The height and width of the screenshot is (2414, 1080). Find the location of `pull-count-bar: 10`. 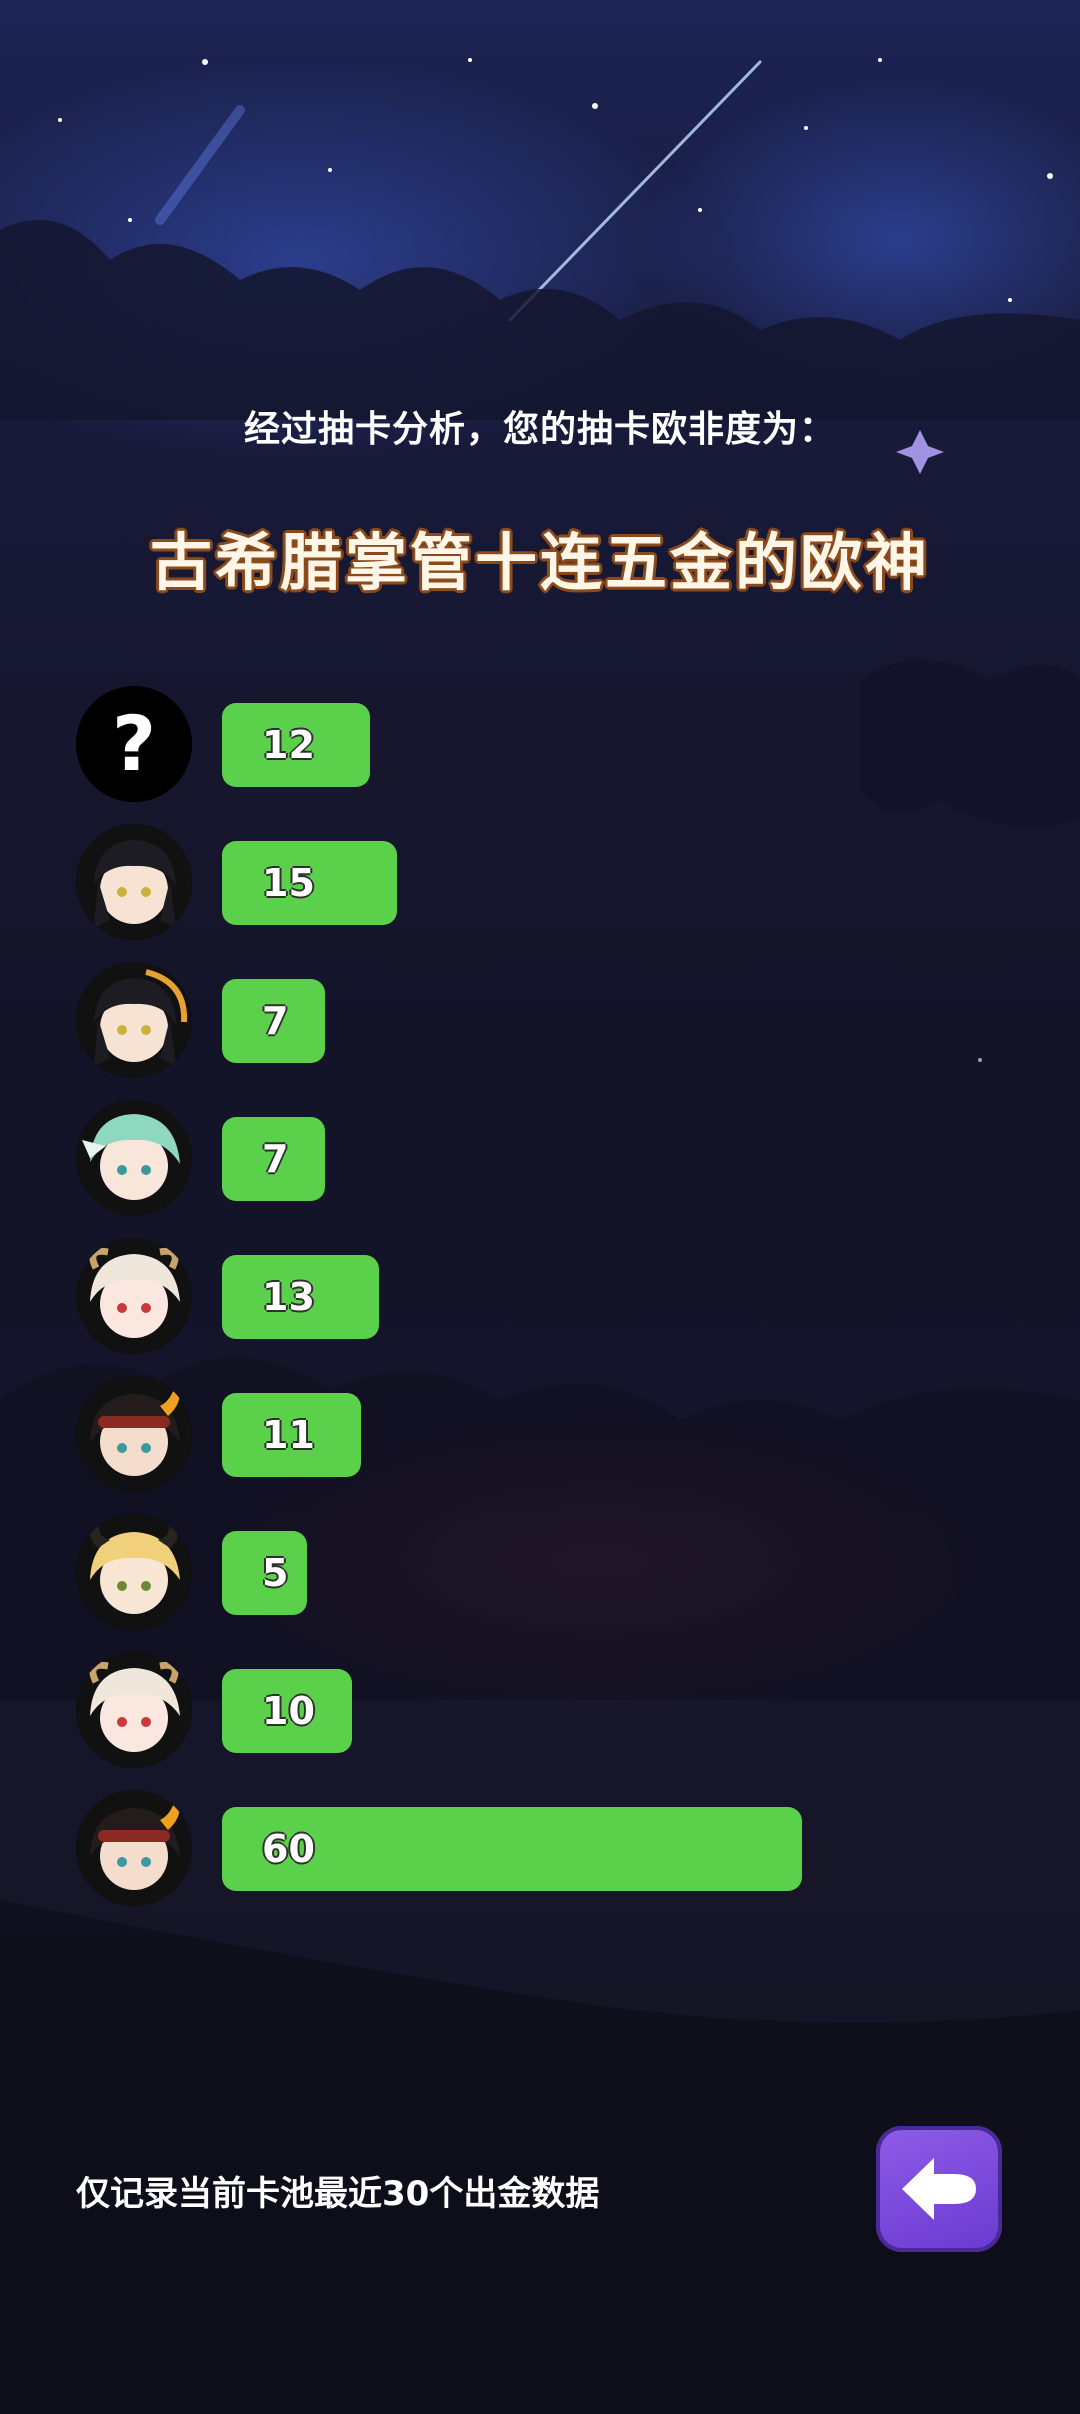

pull-count-bar: 10 is located at coordinates (287, 1711).